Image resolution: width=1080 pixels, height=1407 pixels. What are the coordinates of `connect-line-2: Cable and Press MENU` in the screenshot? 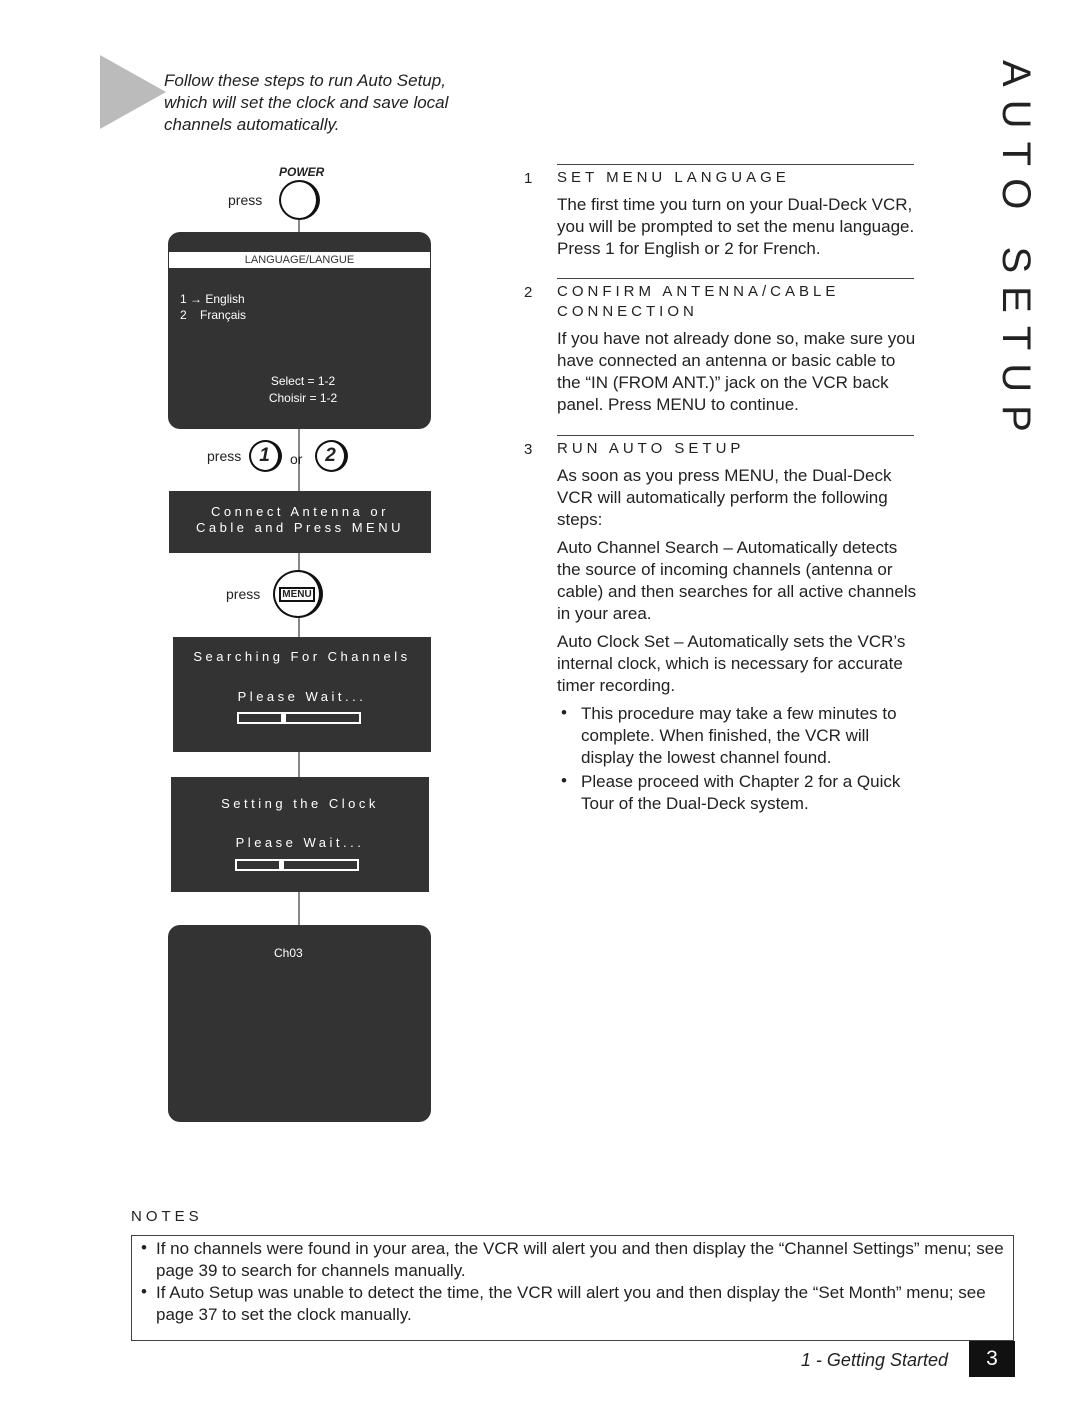 It's located at (300, 527).